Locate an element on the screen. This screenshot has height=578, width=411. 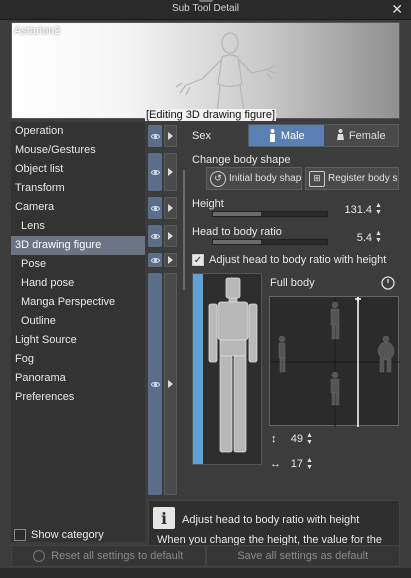
female-figure-icon is located at coordinates (340, 134).